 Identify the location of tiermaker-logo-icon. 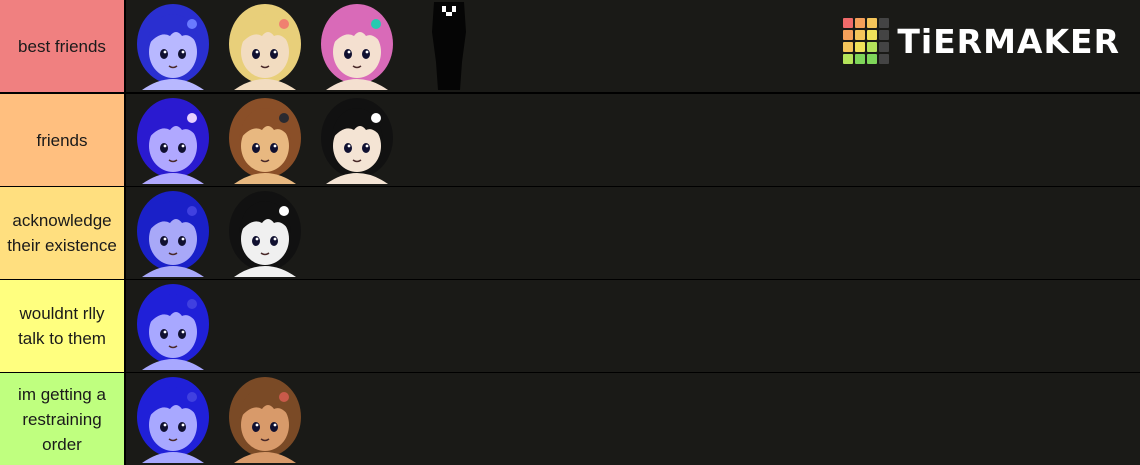
(866, 41).